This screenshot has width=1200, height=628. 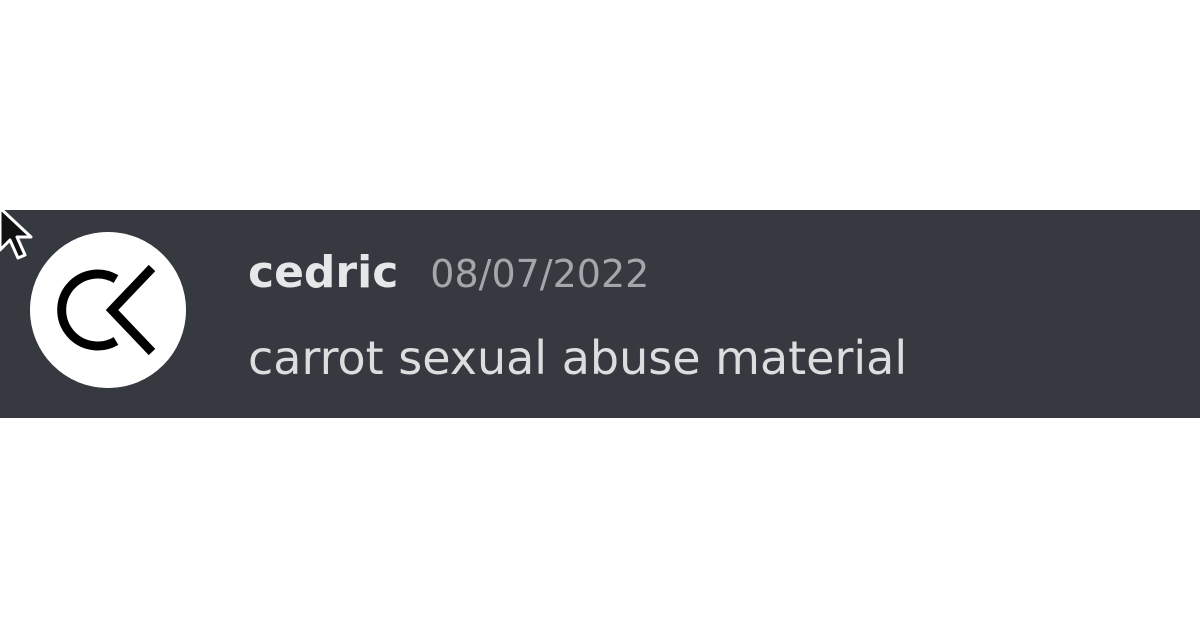 What do you see at coordinates (16, 233) in the screenshot?
I see `mouse-pointer-icon` at bounding box center [16, 233].